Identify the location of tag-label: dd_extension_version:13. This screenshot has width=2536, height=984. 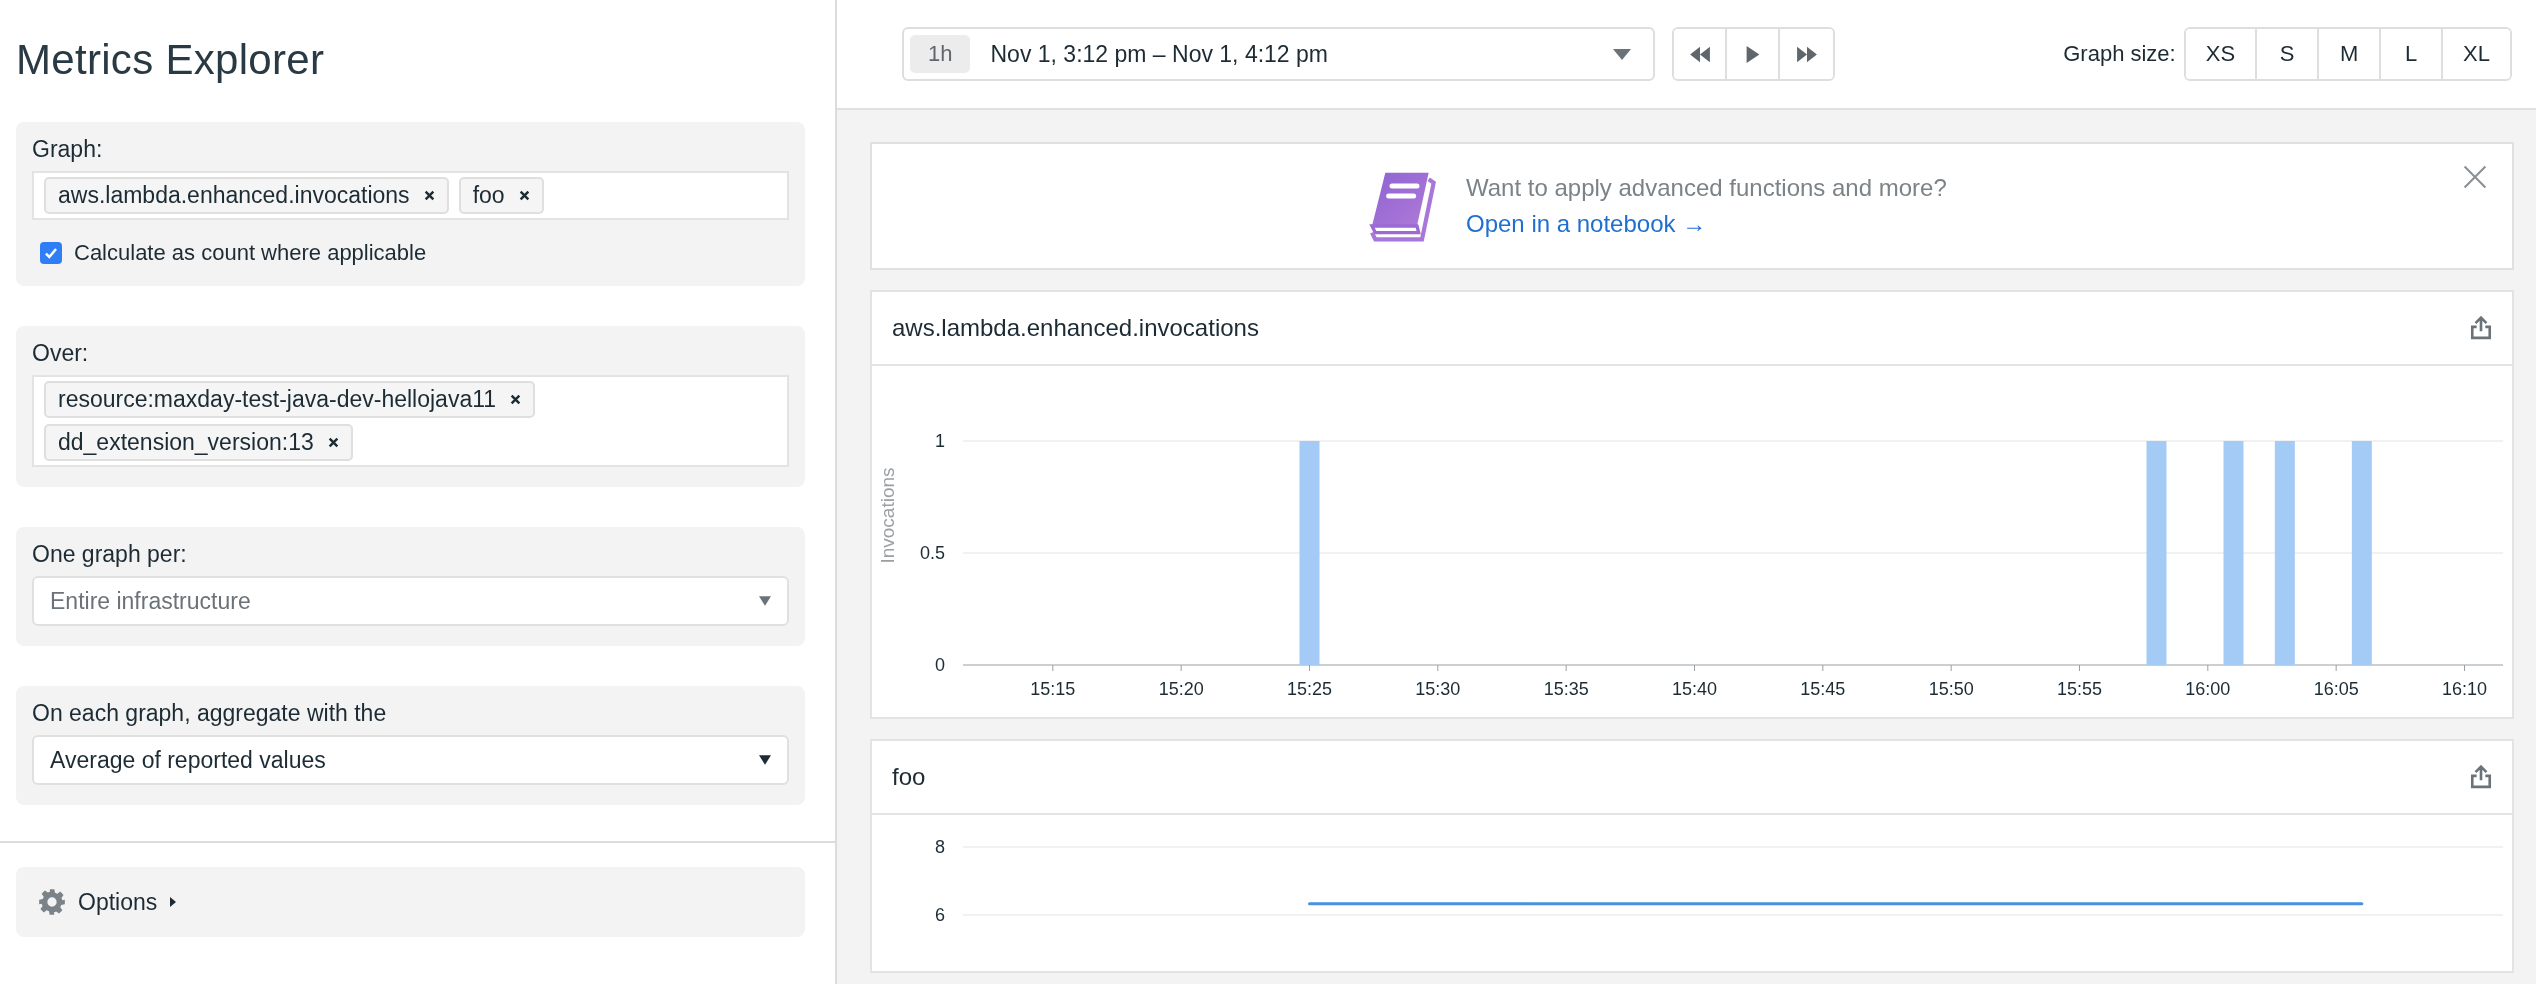
(186, 442).